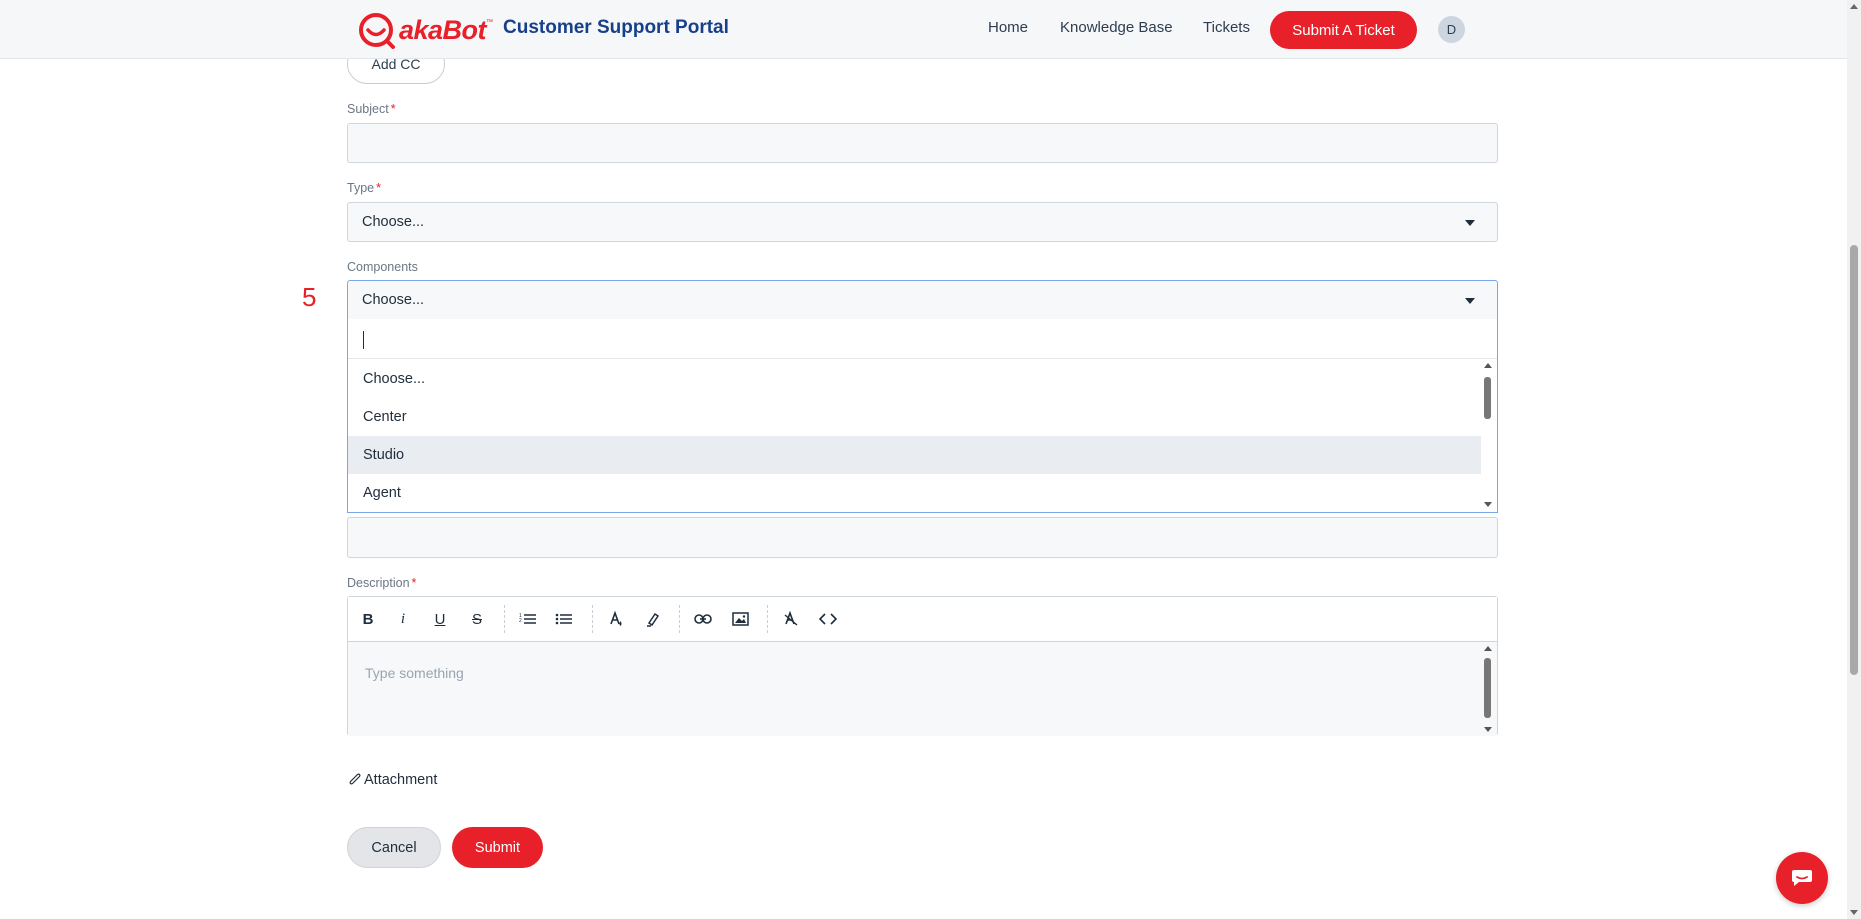 Image resolution: width=1861 pixels, height=919 pixels. Describe the element at coordinates (740, 619) in the screenshot. I see `image-icon` at that location.